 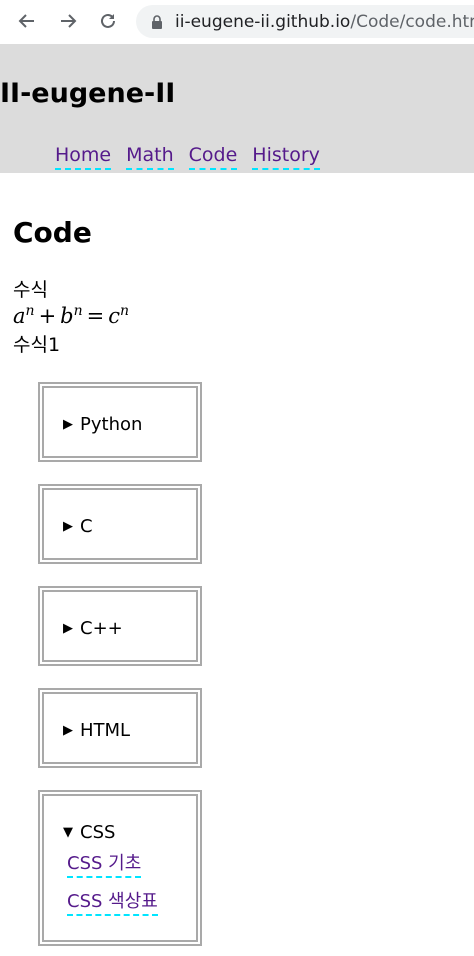 I want to click on site-header: II-eugene-II Home Math Code History, so click(x=237, y=108).